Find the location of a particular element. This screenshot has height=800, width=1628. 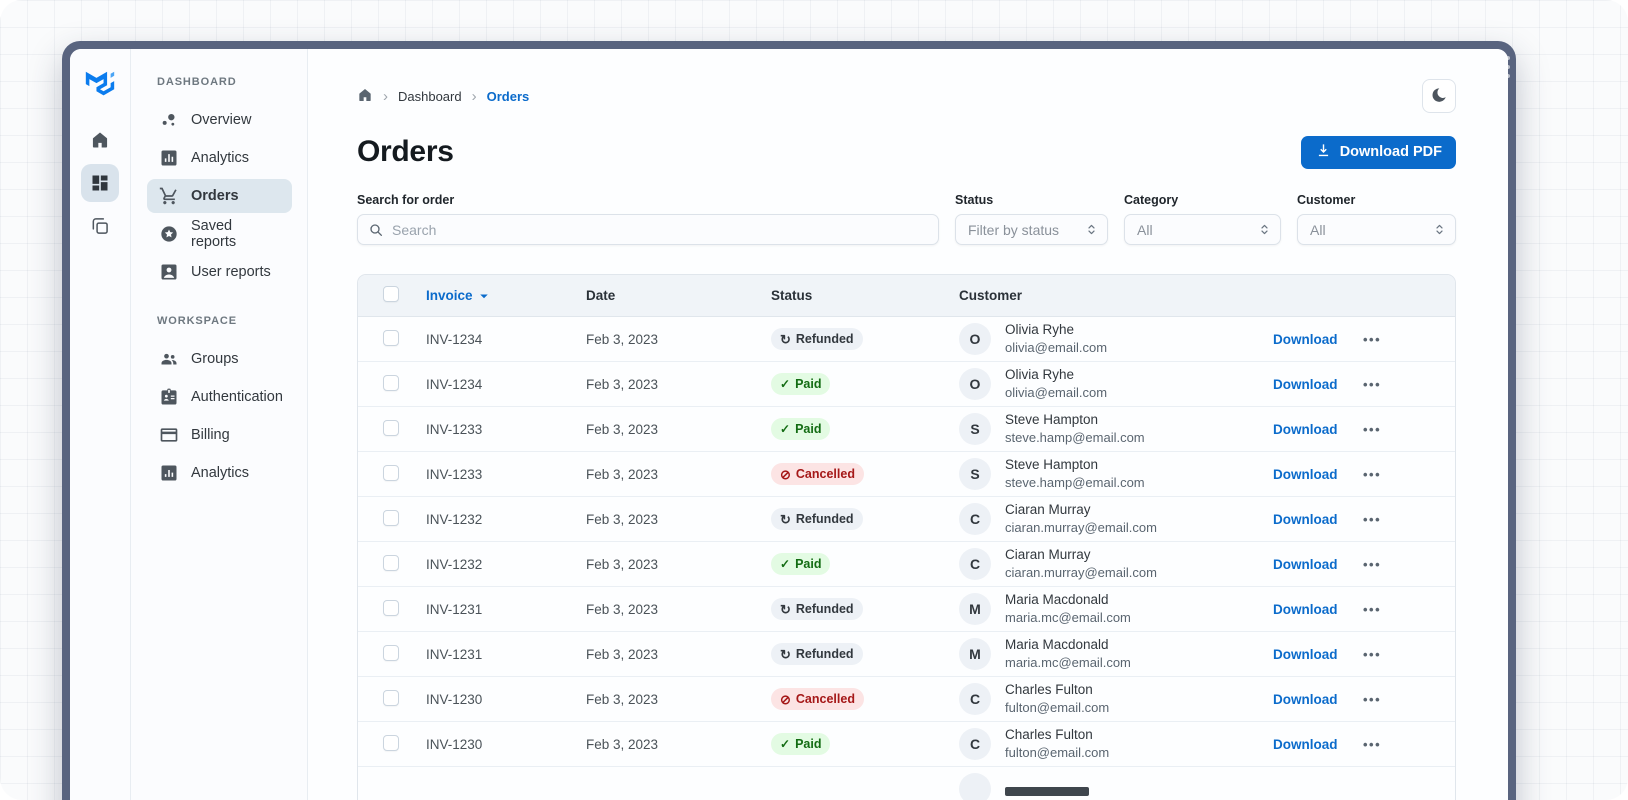

search-input is located at coordinates (660, 229).